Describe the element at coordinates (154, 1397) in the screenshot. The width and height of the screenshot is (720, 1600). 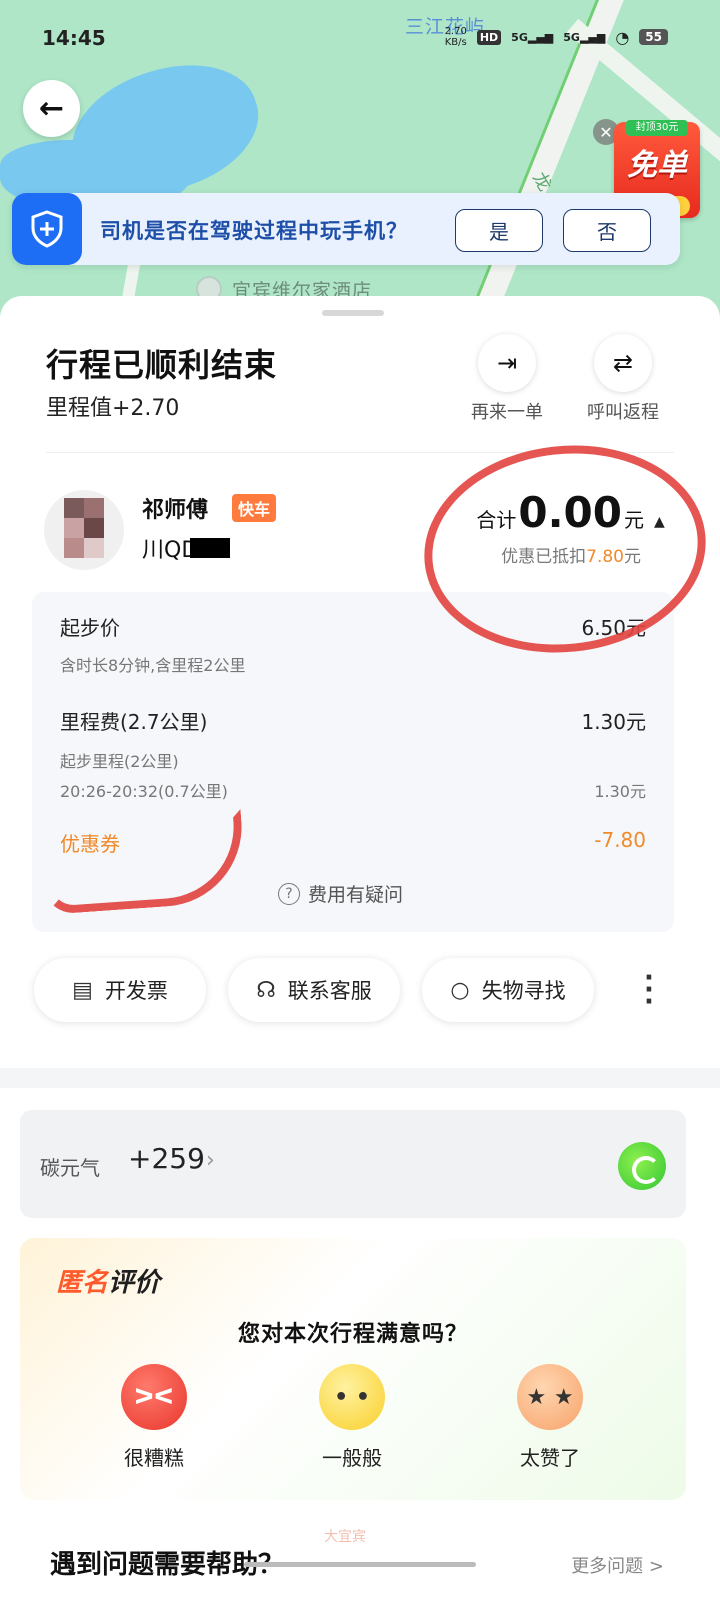
I see `angry-face-icon: ᐳᐸ` at that location.